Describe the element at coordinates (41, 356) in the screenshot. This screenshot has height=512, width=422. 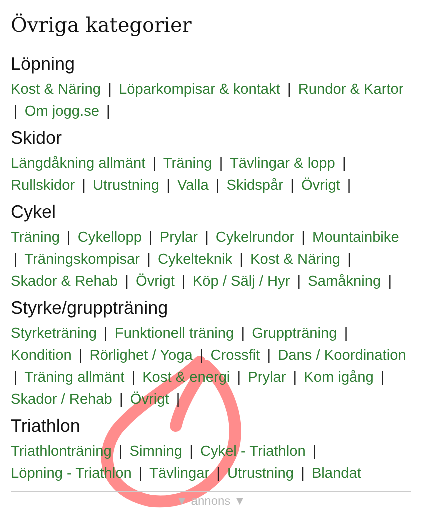
I see `category-link: Kondition` at that location.